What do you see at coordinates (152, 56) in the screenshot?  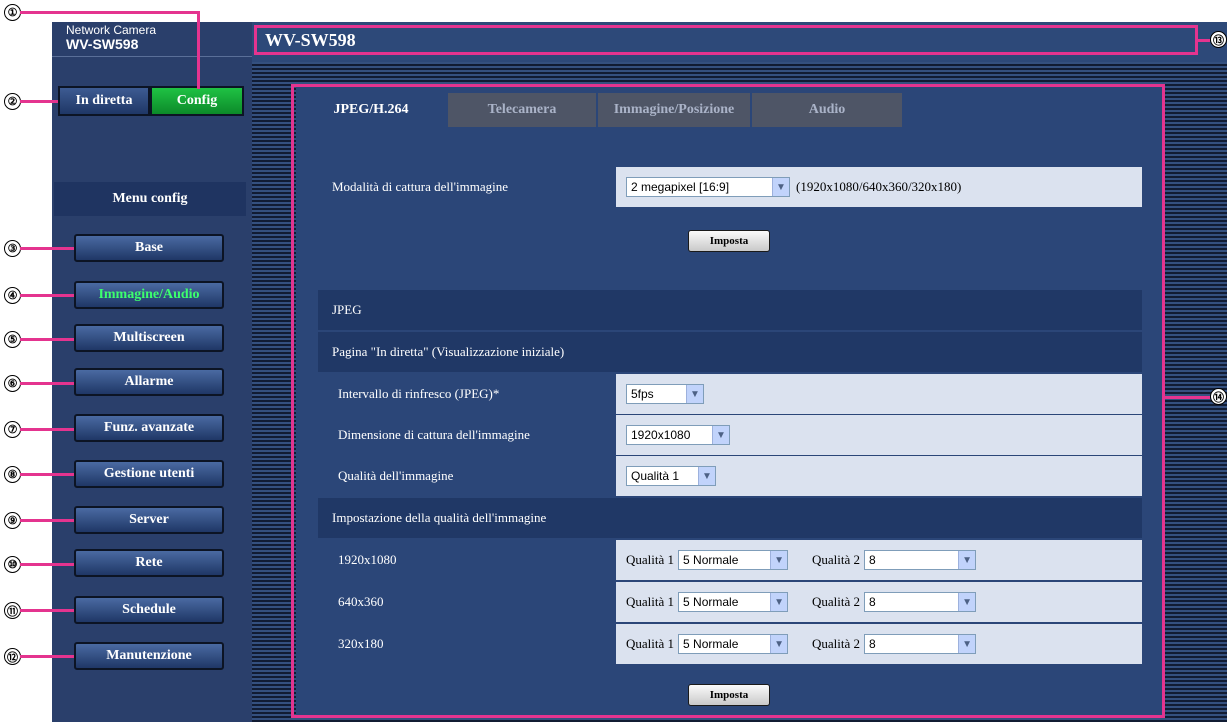 I see `divider` at bounding box center [152, 56].